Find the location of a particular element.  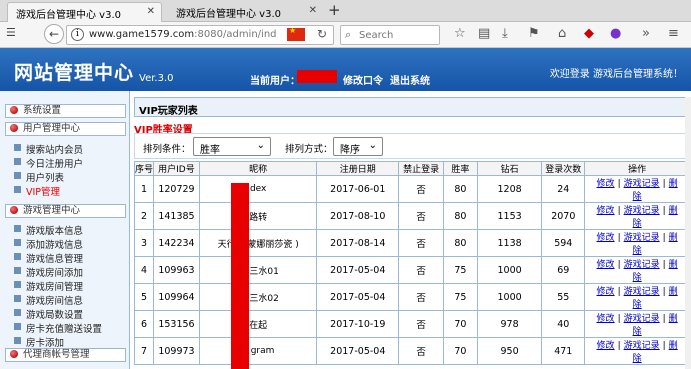

item-bullet-icon is located at coordinates (17, 312).